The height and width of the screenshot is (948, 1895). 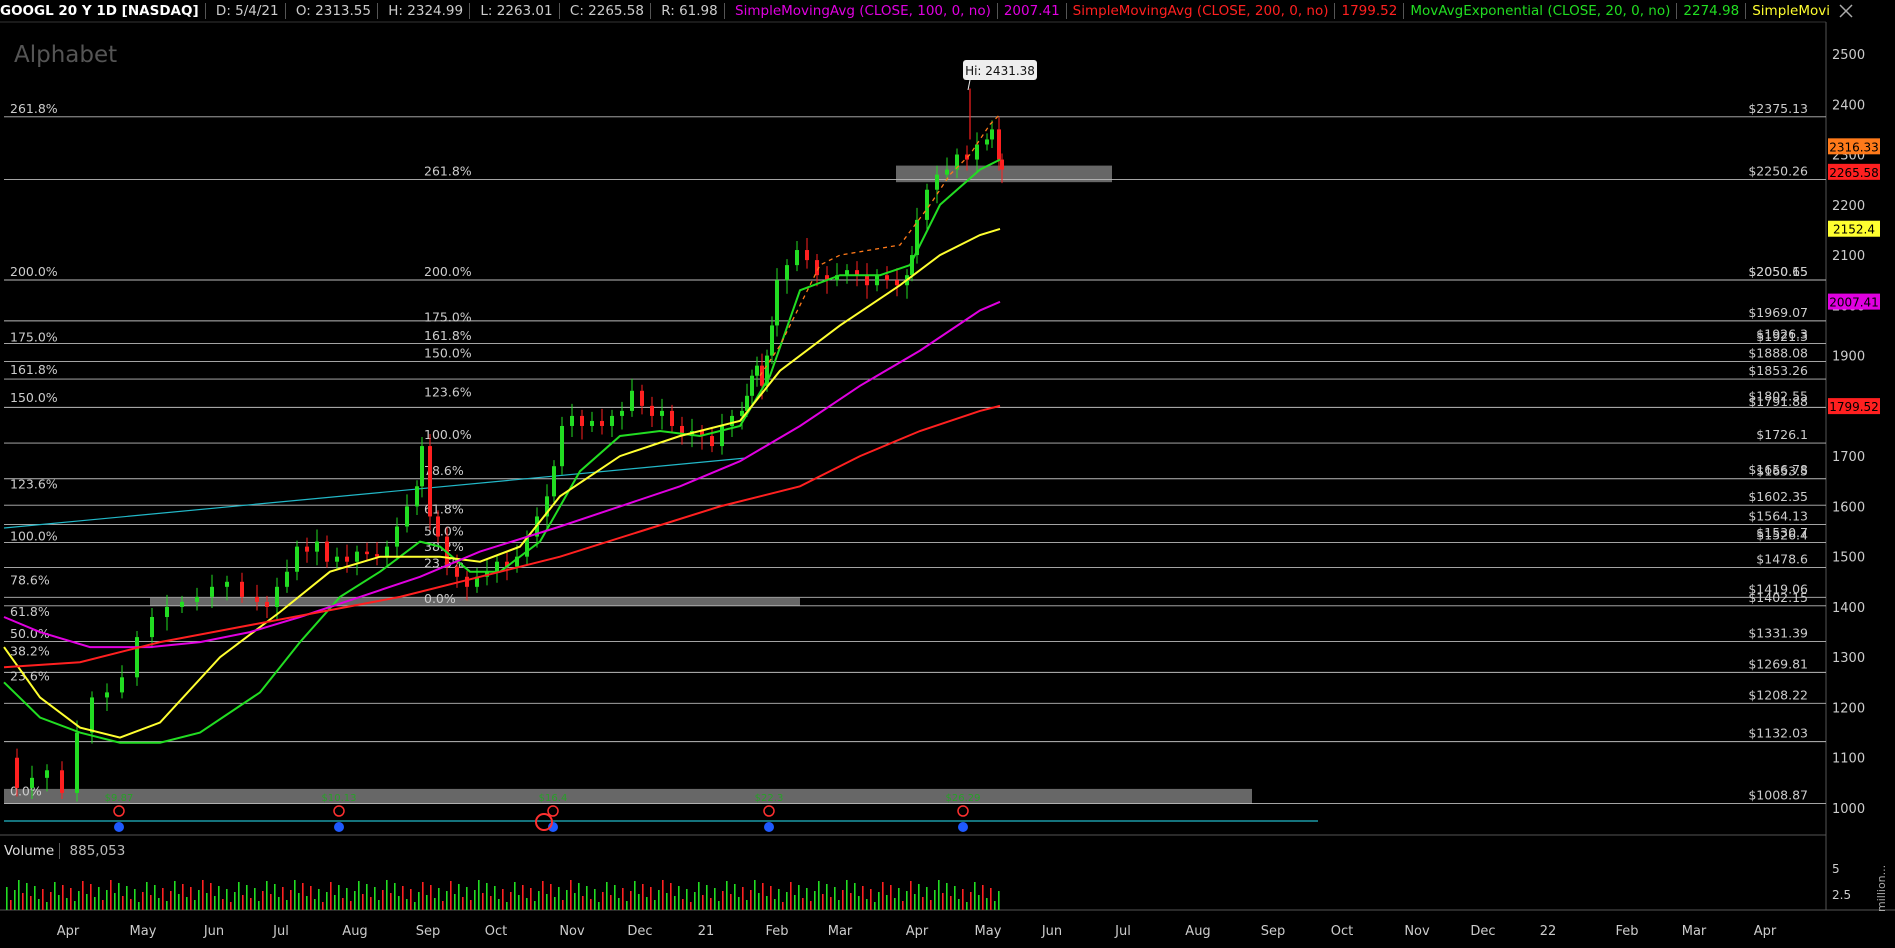 I want to click on study-name: SimpleMovingAvg (CLOSE, 50, 0, no), so click(x=1791, y=11).